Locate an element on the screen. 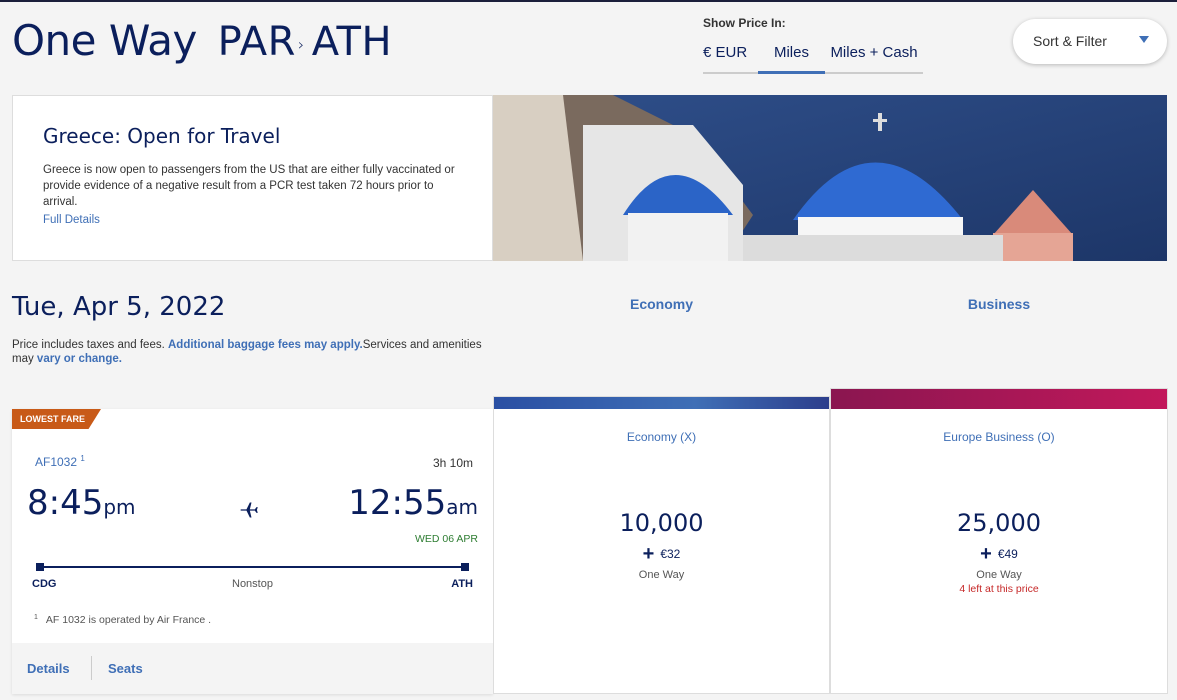  promo-title: Greece: Open for Travel is located at coordinates (162, 136).